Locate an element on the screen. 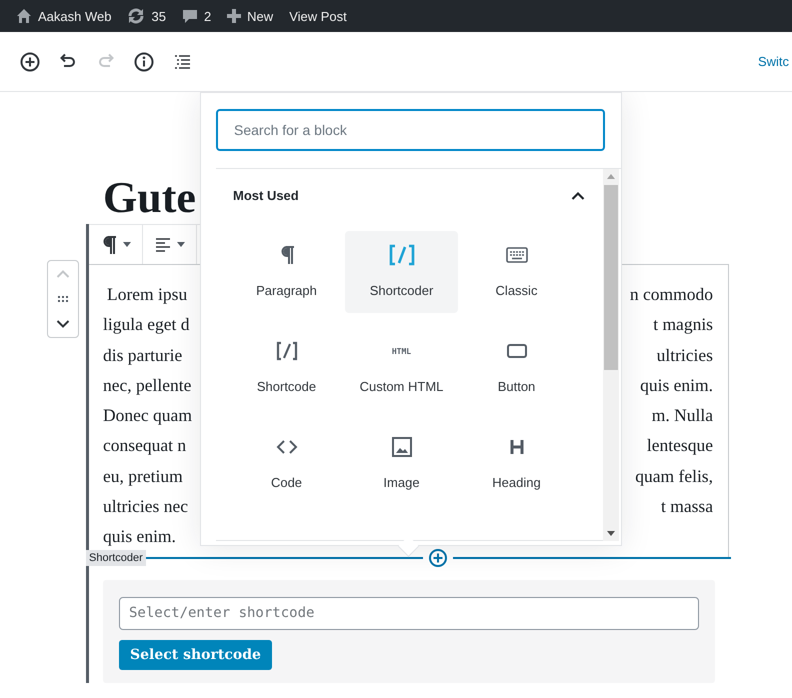  paragraph-text: n commodo is located at coordinates (671, 294).